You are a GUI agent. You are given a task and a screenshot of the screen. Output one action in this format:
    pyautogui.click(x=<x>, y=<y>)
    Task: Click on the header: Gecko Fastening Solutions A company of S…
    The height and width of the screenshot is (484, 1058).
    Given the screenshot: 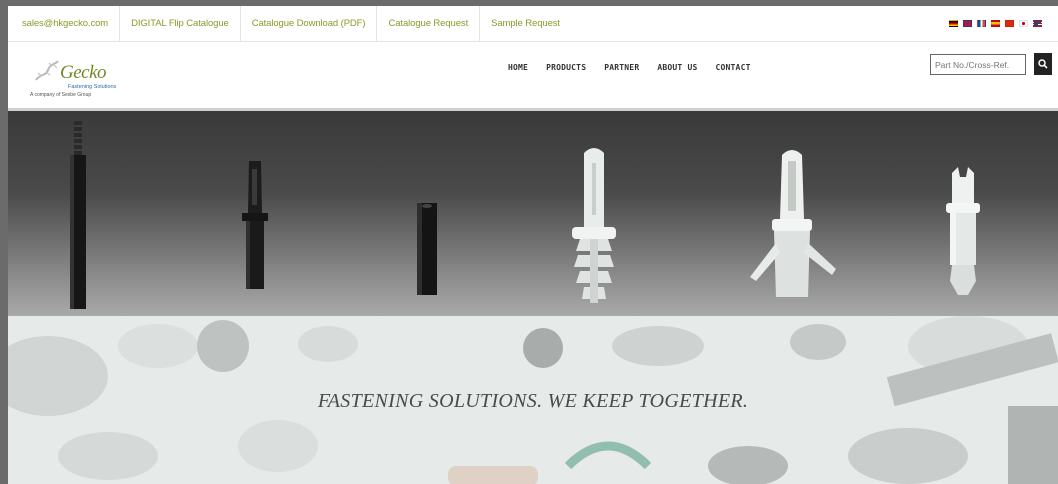 What is the action you would take?
    pyautogui.click(x=533, y=75)
    